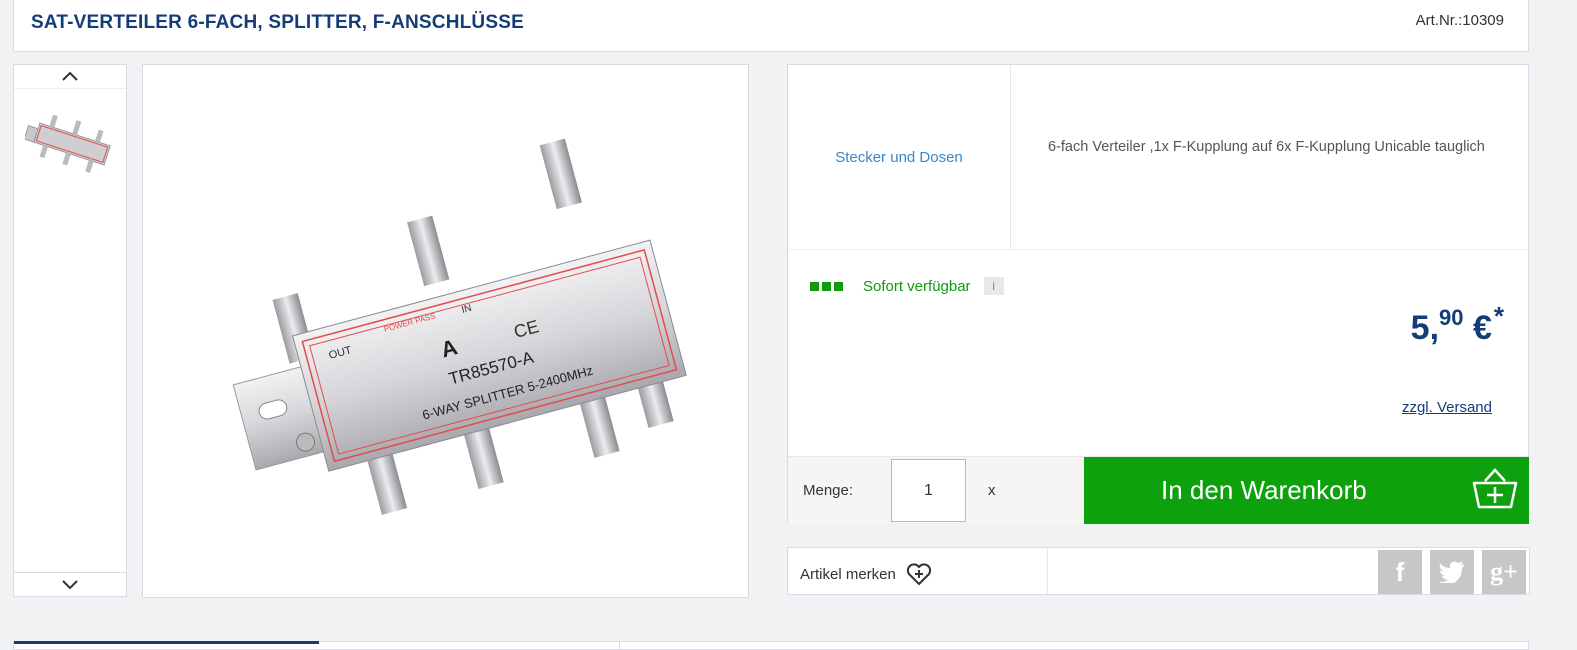 Image resolution: width=1577 pixels, height=650 pixels. Describe the element at coordinates (828, 490) in the screenshot. I see `quantity-label: Menge:` at that location.